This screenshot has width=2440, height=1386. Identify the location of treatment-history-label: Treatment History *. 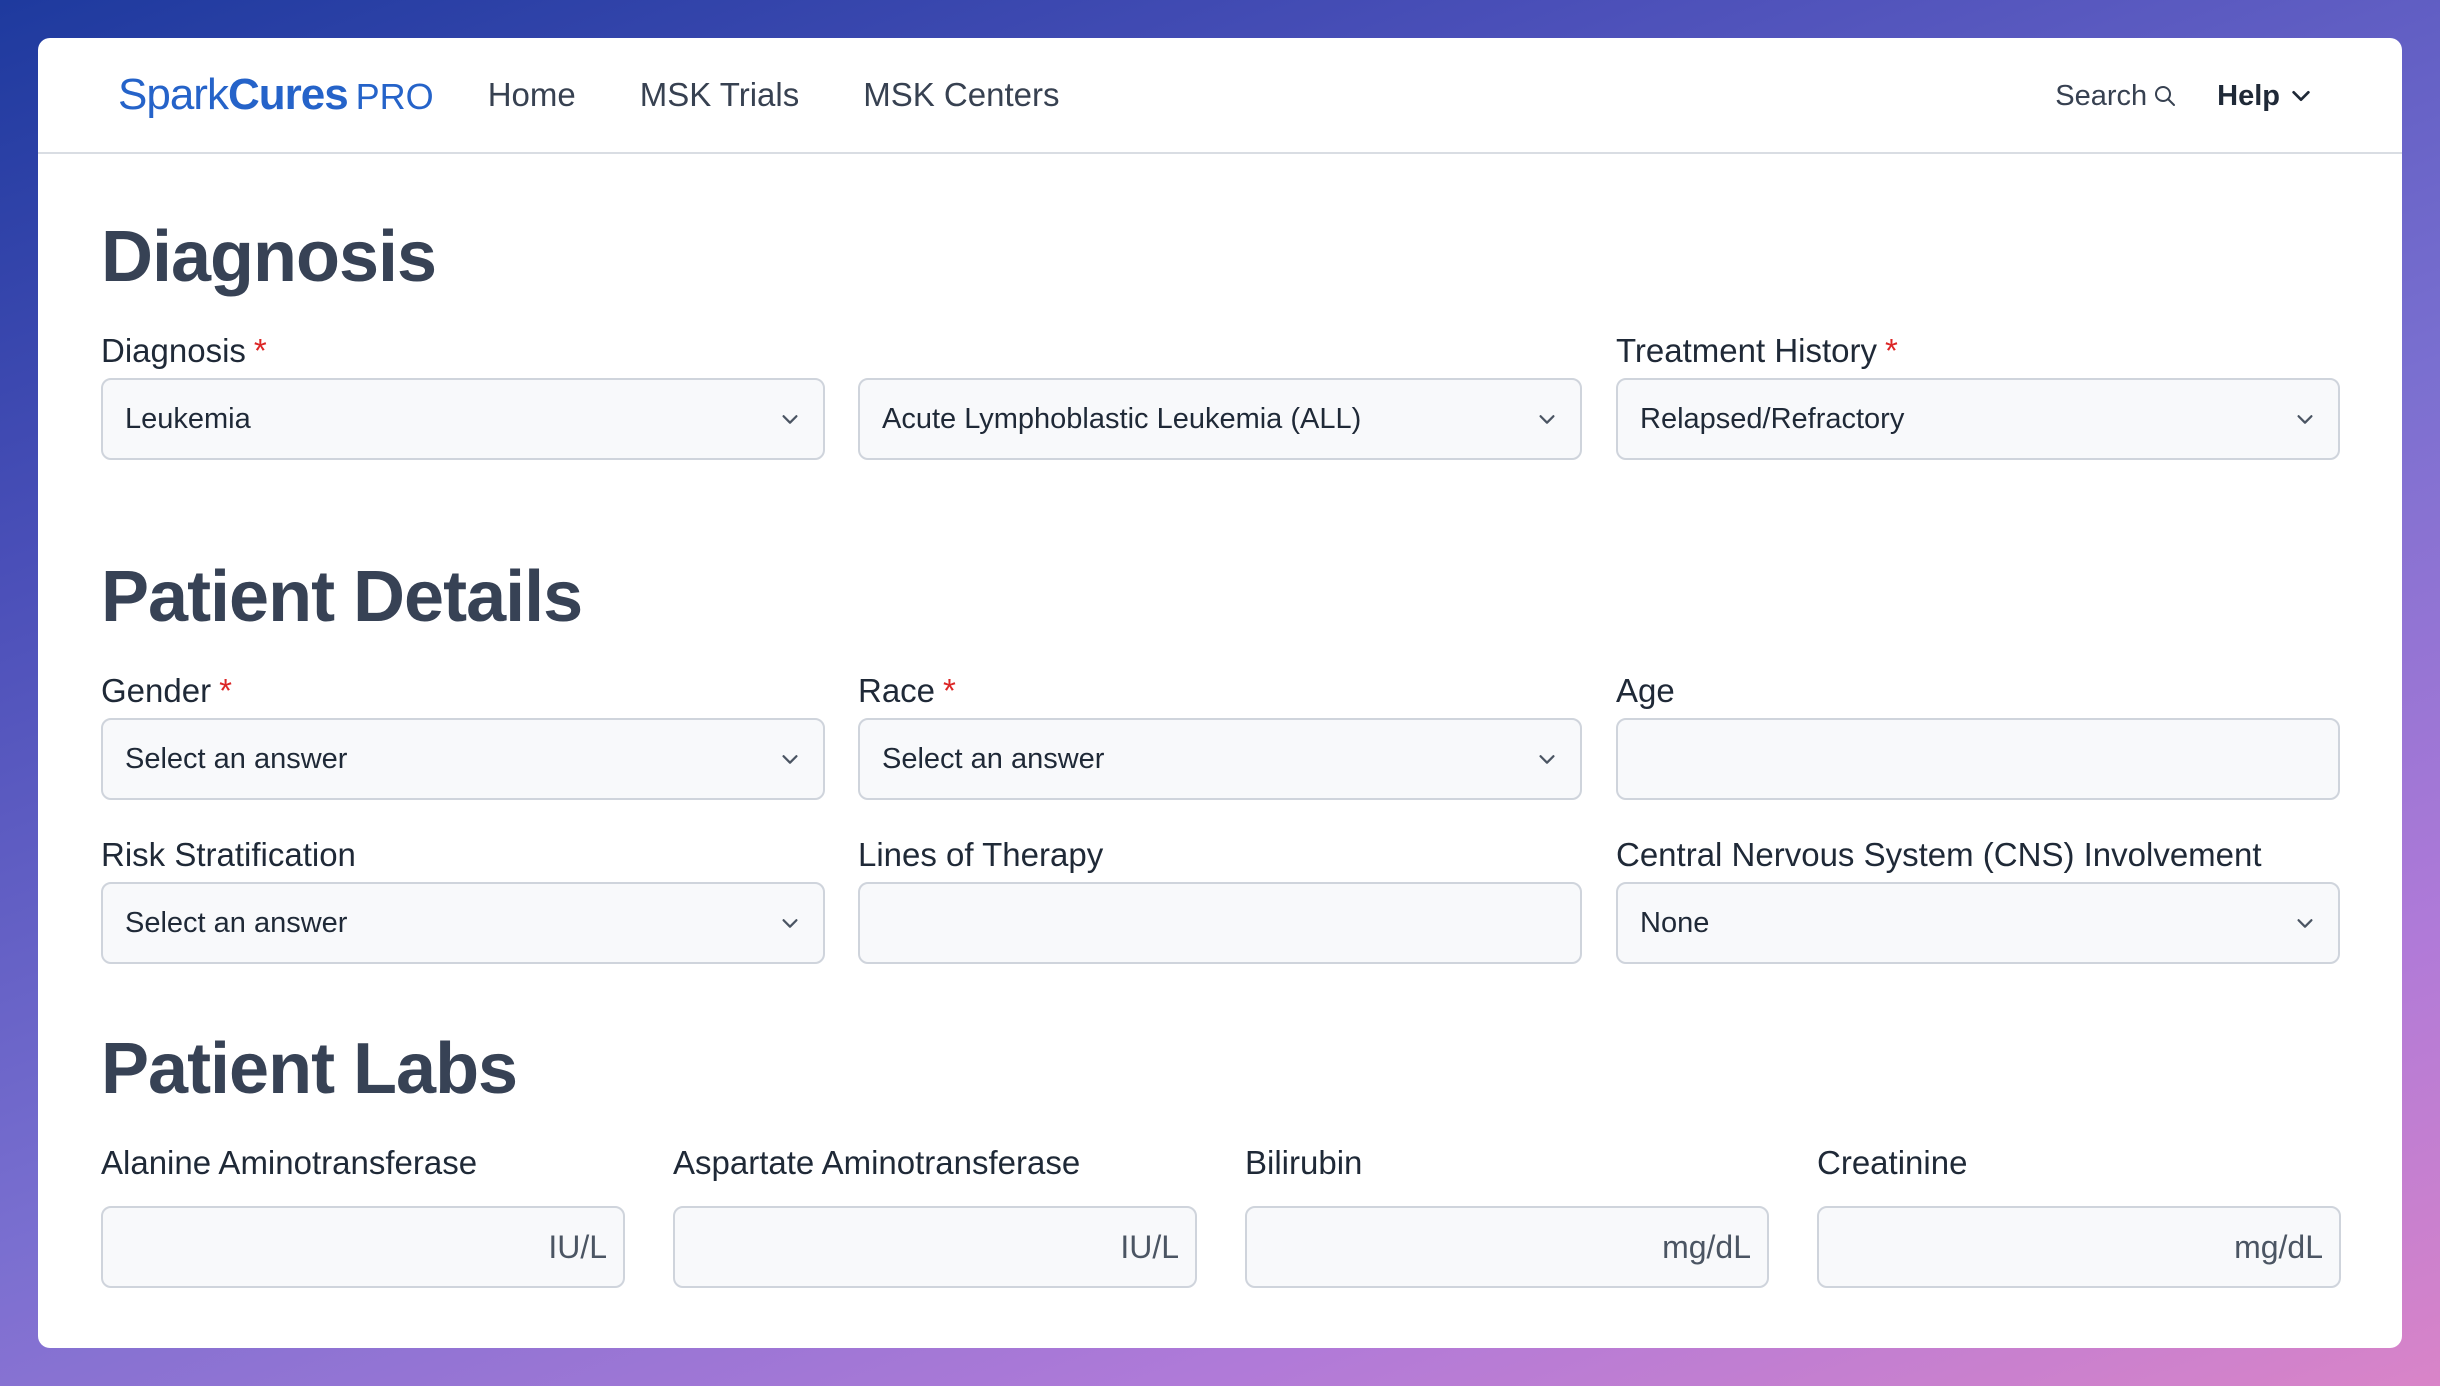
(1757, 351).